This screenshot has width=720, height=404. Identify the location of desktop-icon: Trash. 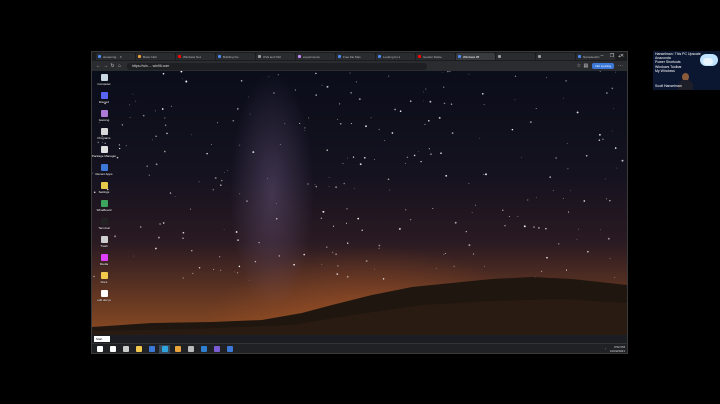
(104, 244).